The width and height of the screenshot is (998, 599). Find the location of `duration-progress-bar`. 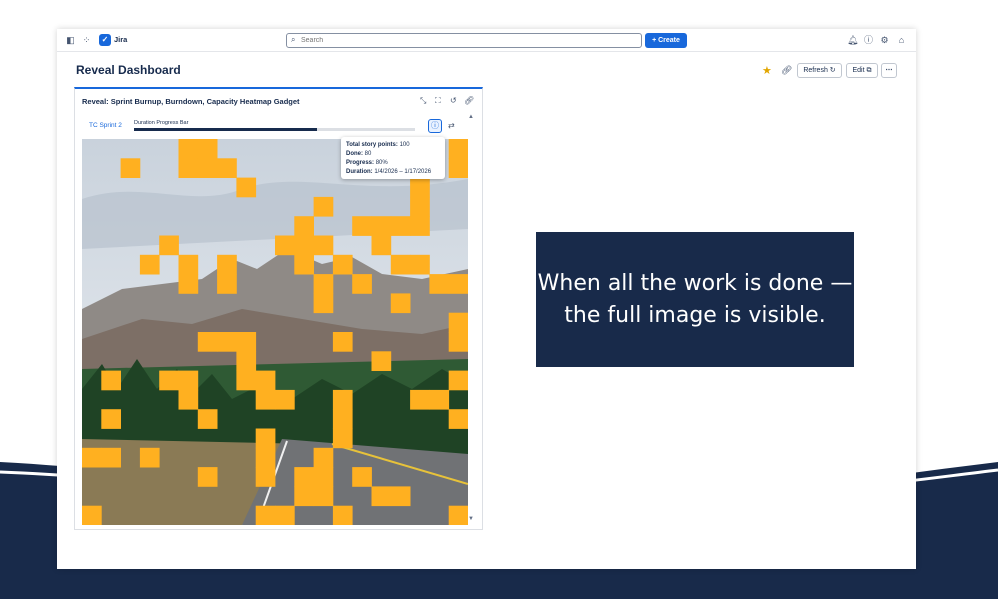

duration-progress-bar is located at coordinates (274, 129).